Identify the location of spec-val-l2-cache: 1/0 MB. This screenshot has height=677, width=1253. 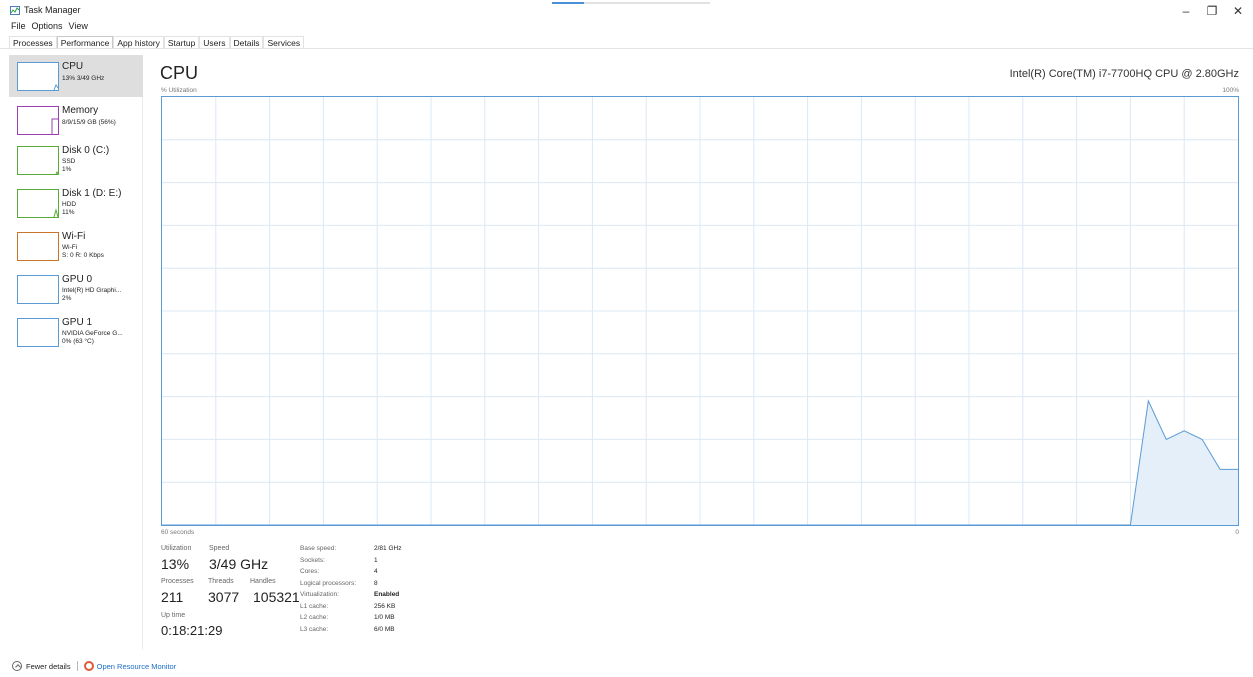
(384, 617).